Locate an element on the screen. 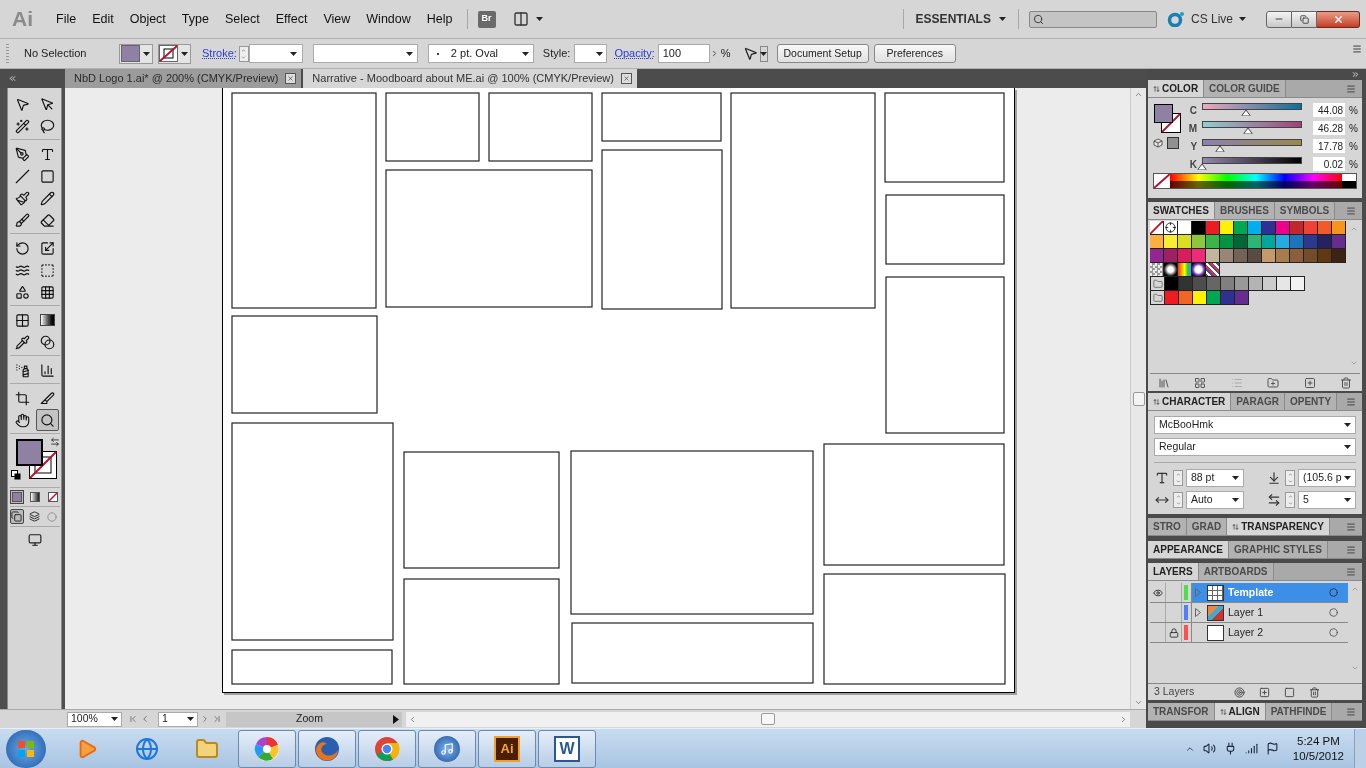 Image resolution: width=1366 pixels, height=768 pixels. font-family-dropdown: McBooHmk is located at coordinates (1255, 425).